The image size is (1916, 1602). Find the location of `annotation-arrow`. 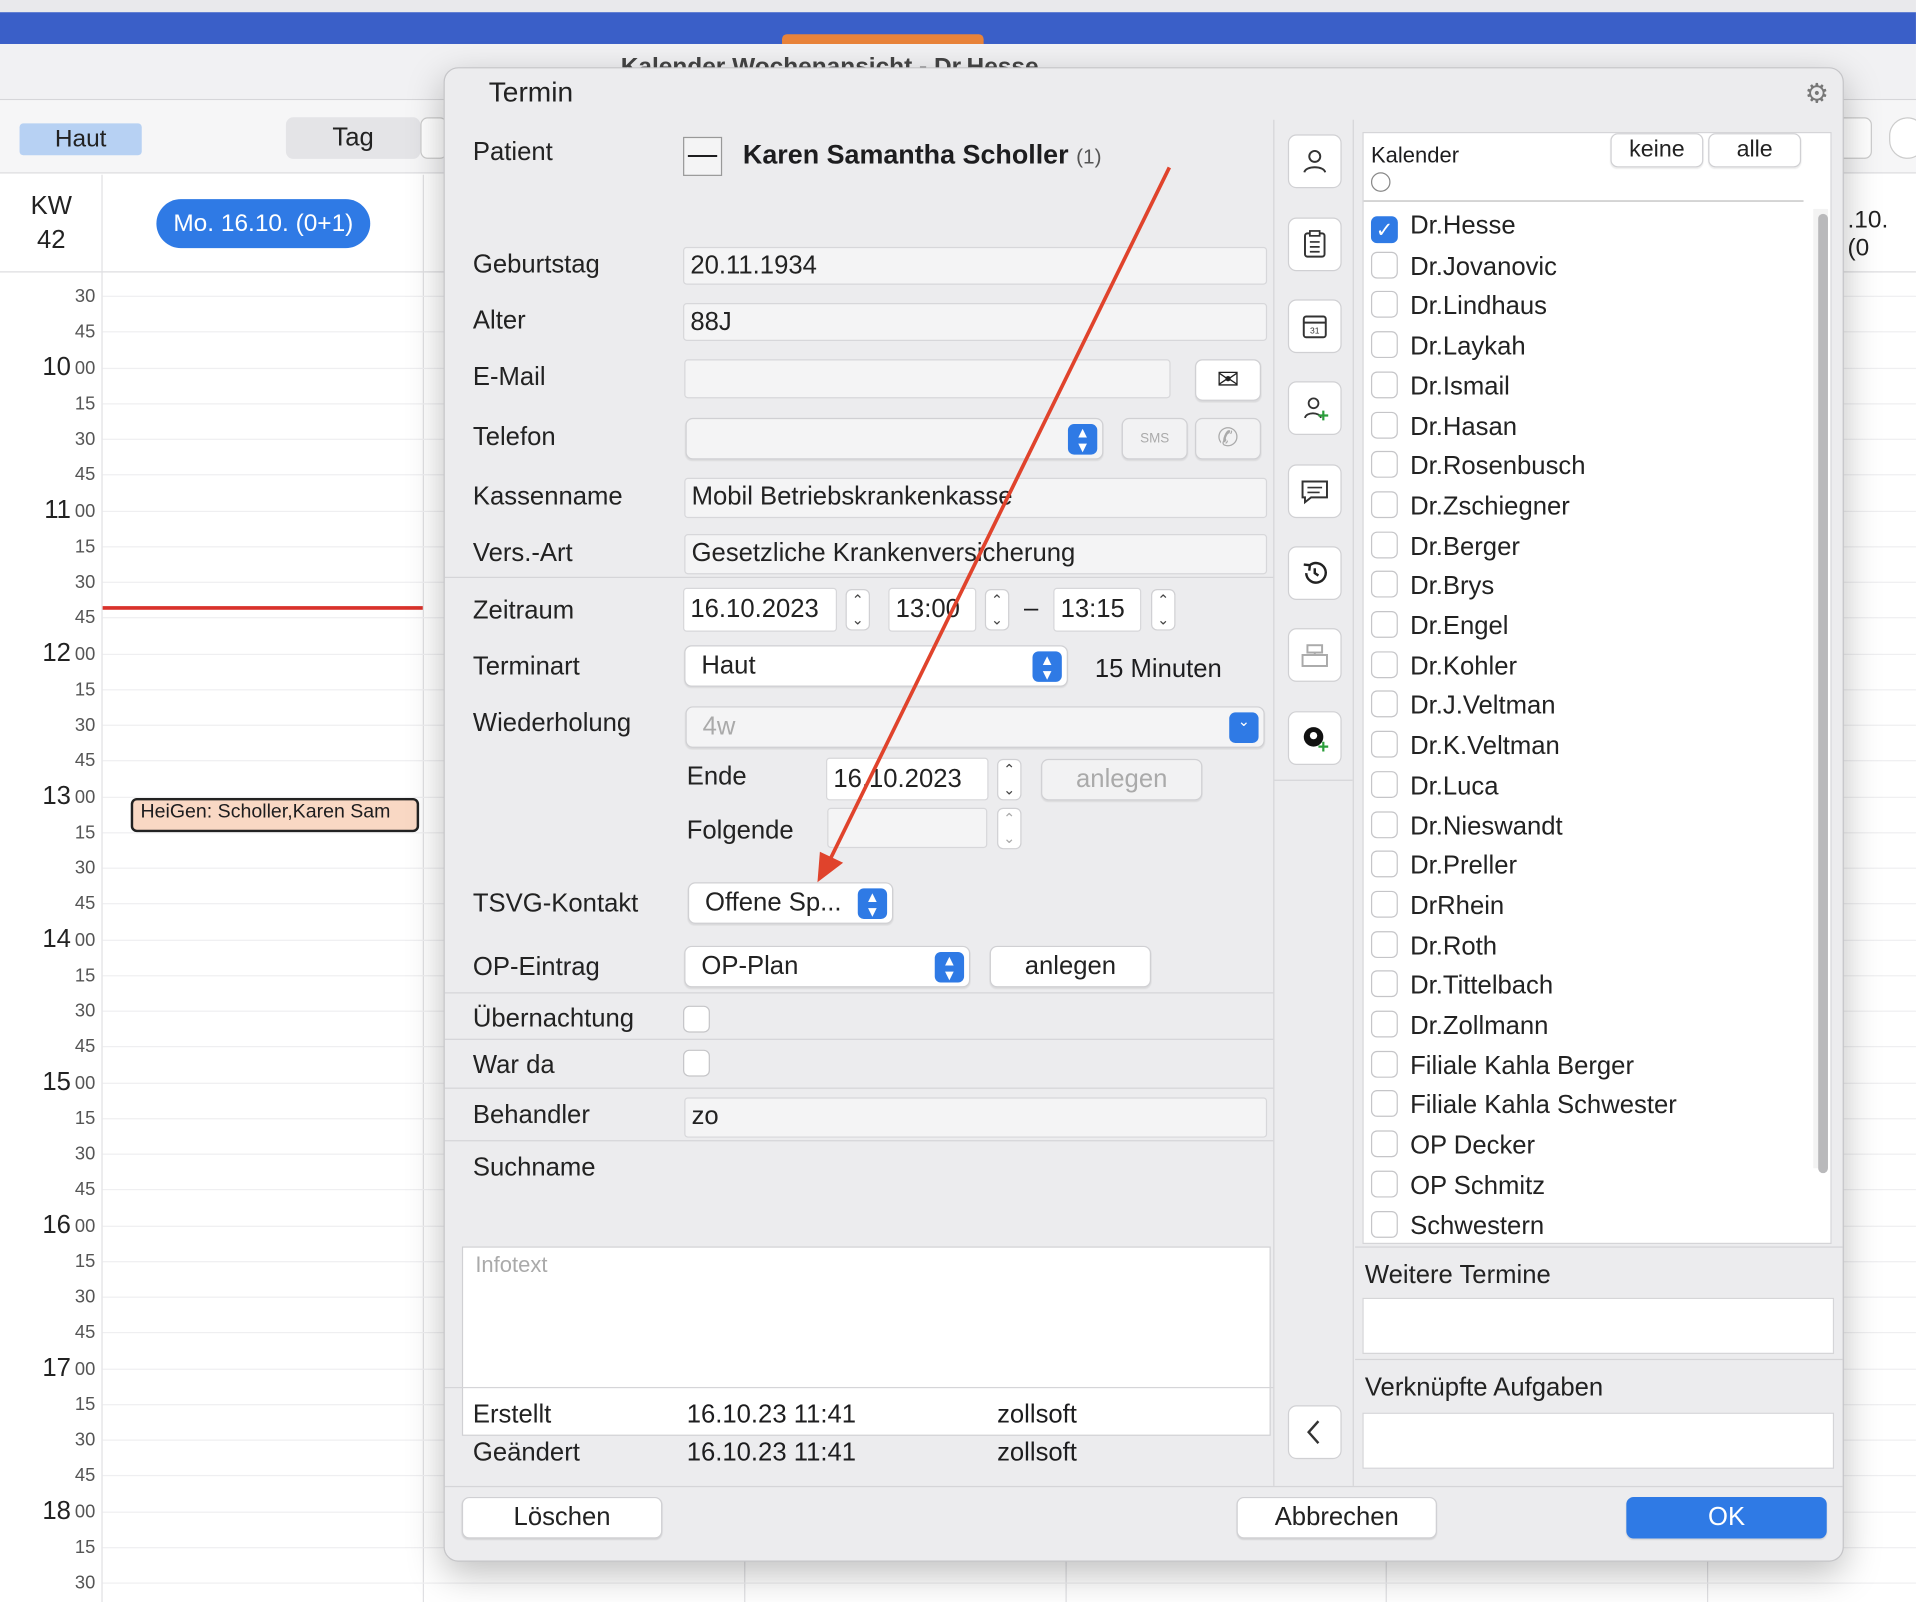

annotation-arrow is located at coordinates (994, 524).